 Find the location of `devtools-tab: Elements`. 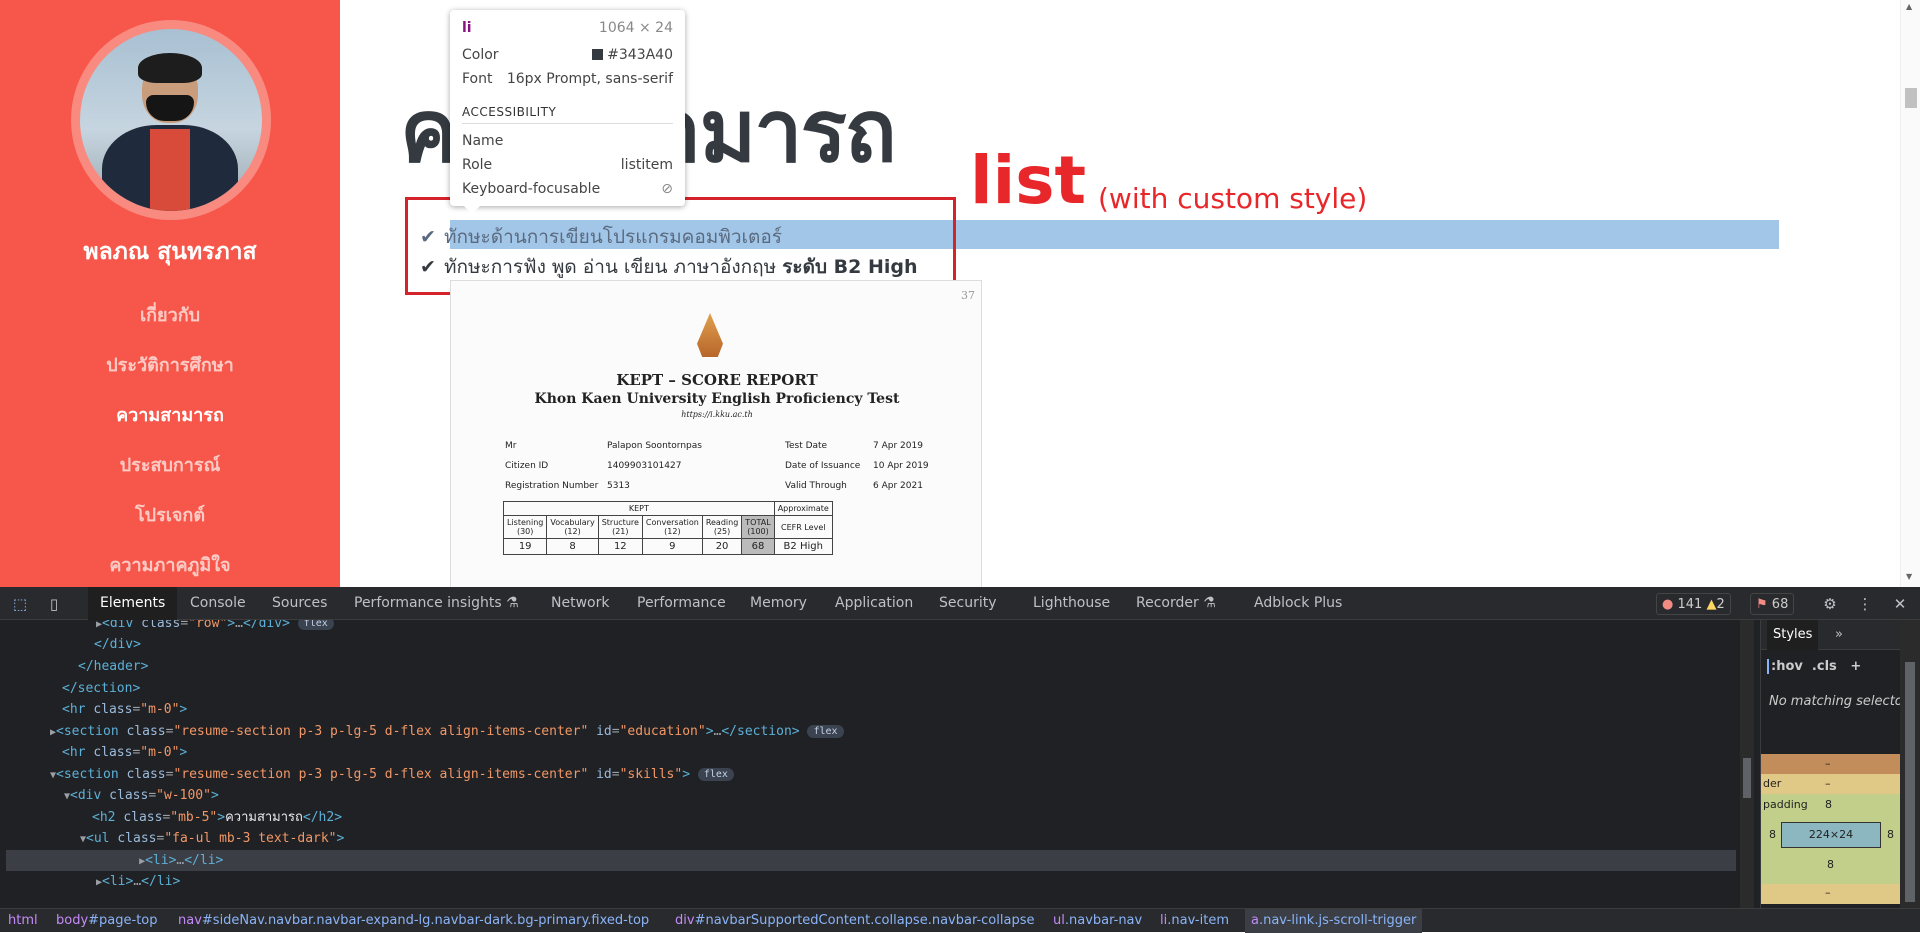

devtools-tab: Elements is located at coordinates (133, 603).